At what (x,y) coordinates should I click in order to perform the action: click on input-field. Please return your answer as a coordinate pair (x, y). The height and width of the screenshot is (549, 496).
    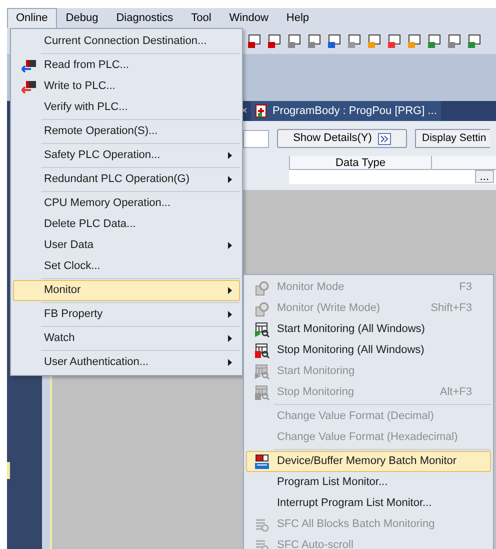
    Looking at the image, I should click on (256, 139).